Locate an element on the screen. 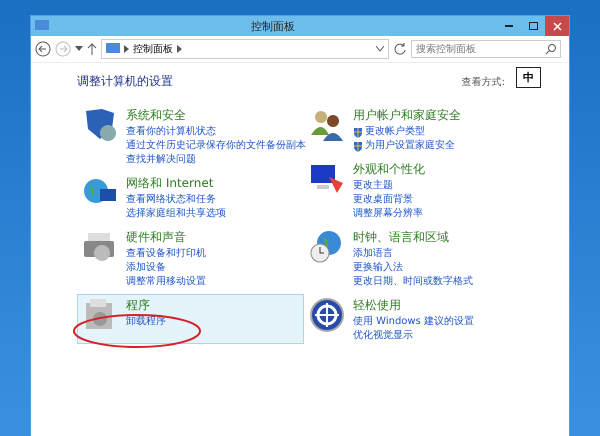  category-link: 更改桌面背景 is located at coordinates (389, 200).